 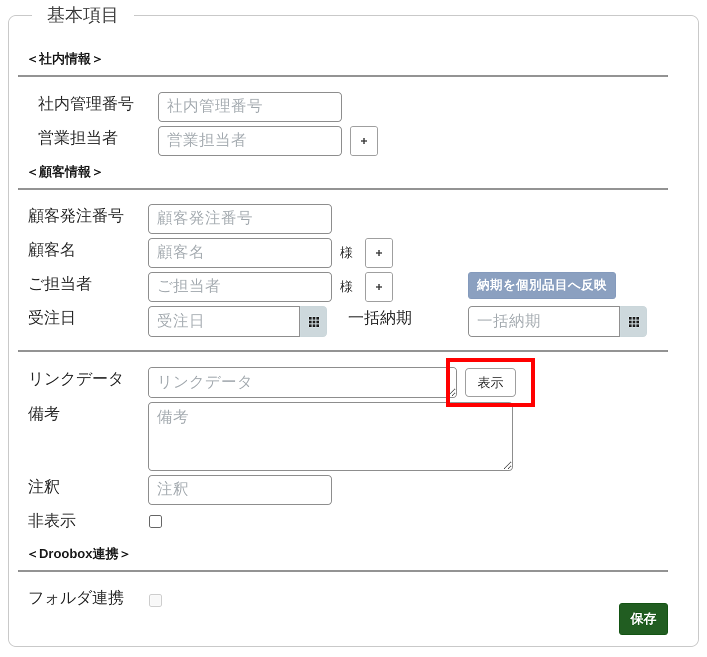 I want to click on section-heading: ＜Droobox連携＞, so click(x=78, y=554).